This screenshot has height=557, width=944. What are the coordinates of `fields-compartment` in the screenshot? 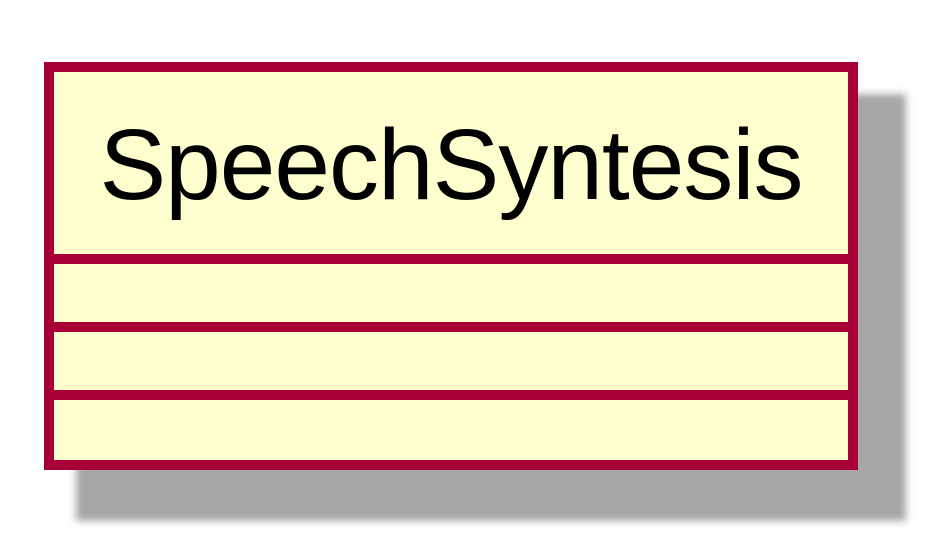 It's located at (451, 293).